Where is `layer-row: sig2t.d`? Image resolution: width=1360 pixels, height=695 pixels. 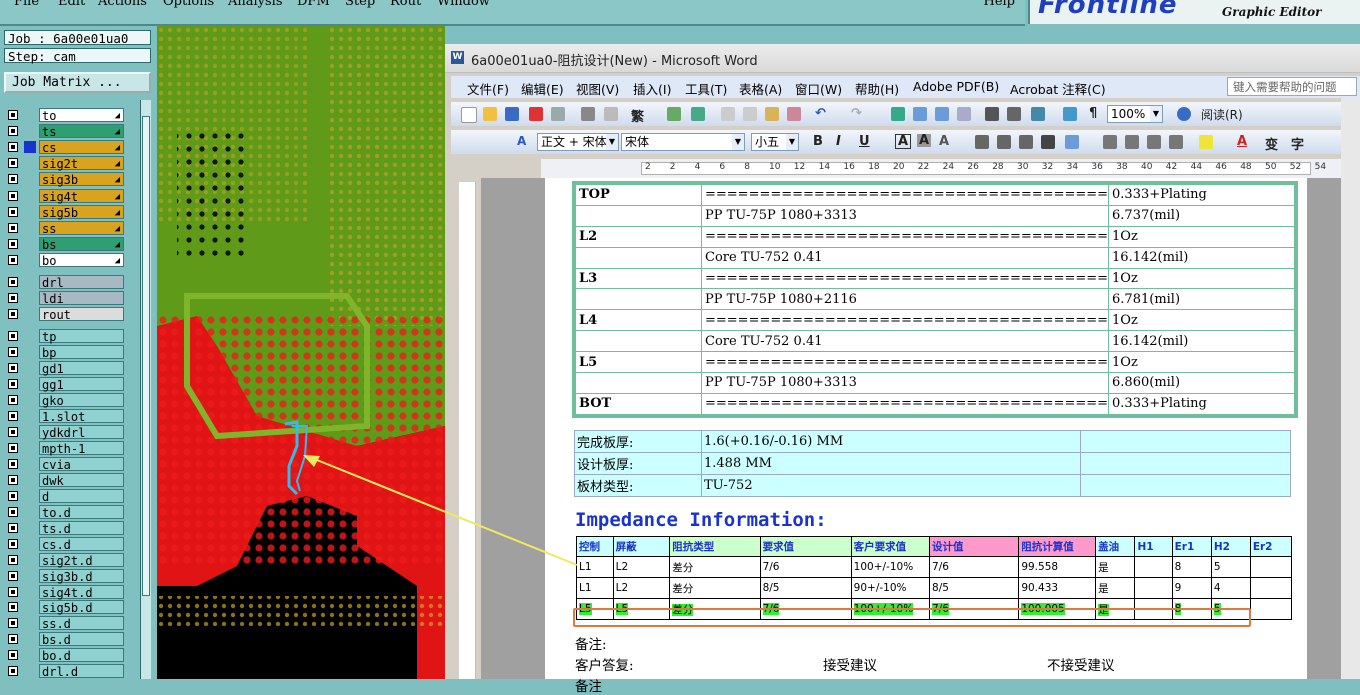 layer-row: sig2t.d is located at coordinates (65, 560).